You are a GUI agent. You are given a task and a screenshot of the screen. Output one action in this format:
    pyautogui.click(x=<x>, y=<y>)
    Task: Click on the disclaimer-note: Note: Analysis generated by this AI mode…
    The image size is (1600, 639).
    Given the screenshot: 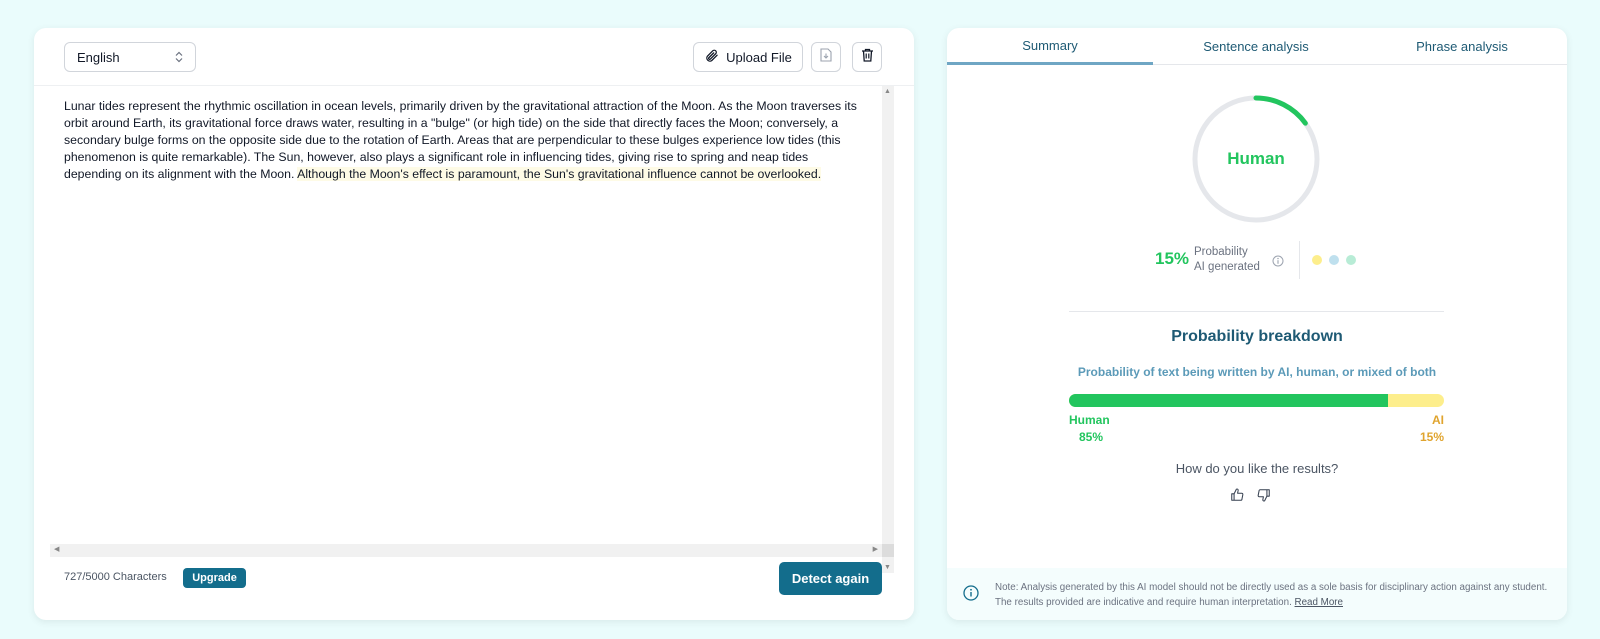 What is the action you would take?
    pyautogui.click(x=1257, y=594)
    